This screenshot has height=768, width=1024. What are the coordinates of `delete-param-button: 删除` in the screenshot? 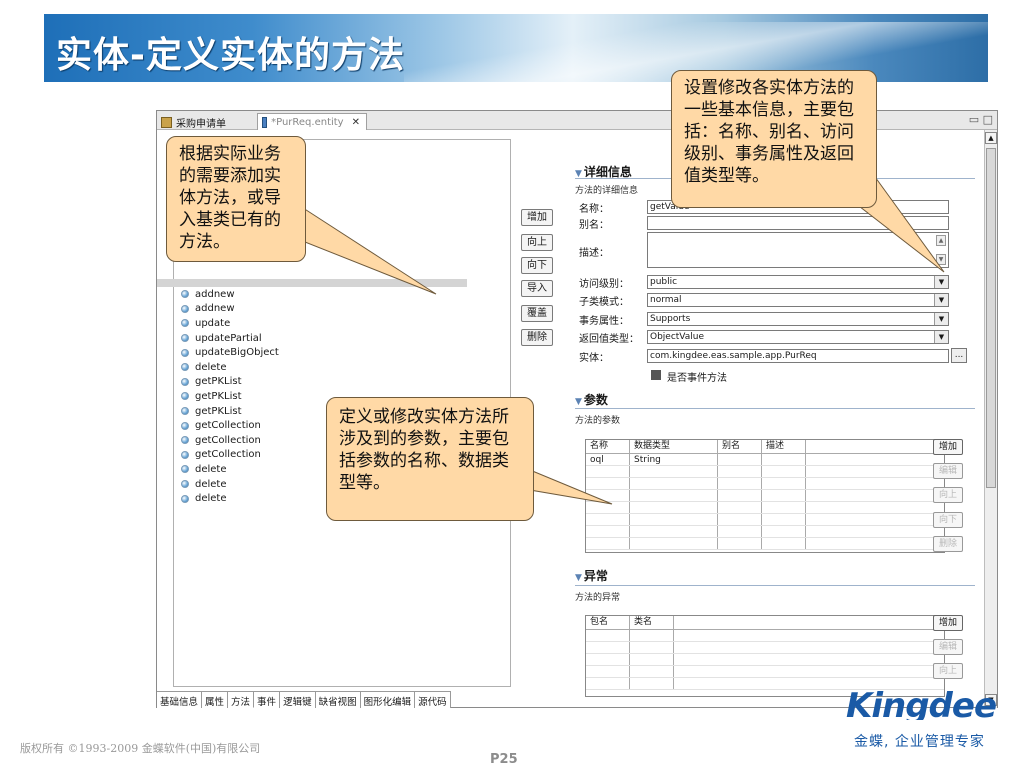 It's located at (948, 544).